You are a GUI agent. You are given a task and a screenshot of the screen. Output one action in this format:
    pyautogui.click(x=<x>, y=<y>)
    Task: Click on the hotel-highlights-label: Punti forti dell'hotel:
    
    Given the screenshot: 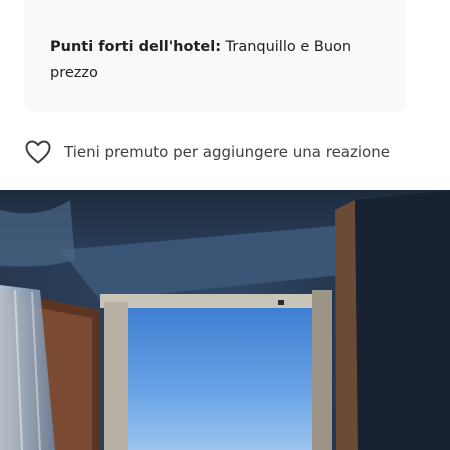 What is the action you would take?
    pyautogui.click(x=136, y=47)
    